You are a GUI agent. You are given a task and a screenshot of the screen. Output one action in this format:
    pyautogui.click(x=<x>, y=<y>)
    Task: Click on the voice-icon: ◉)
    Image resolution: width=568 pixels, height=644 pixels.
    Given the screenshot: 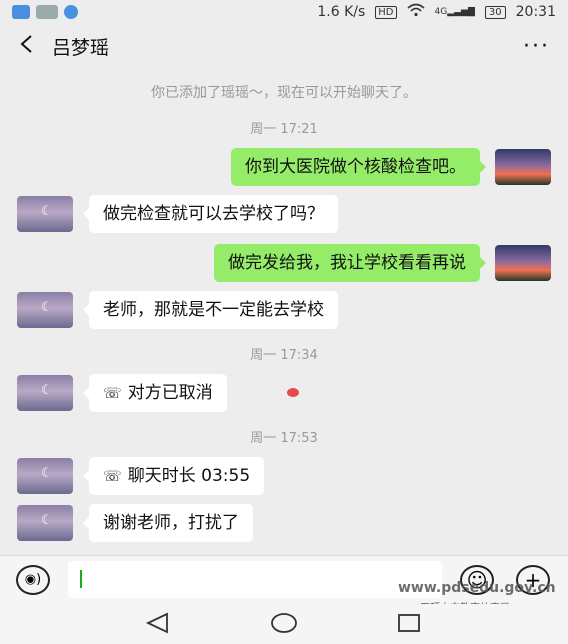 What is the action you would take?
    pyautogui.click(x=33, y=579)
    